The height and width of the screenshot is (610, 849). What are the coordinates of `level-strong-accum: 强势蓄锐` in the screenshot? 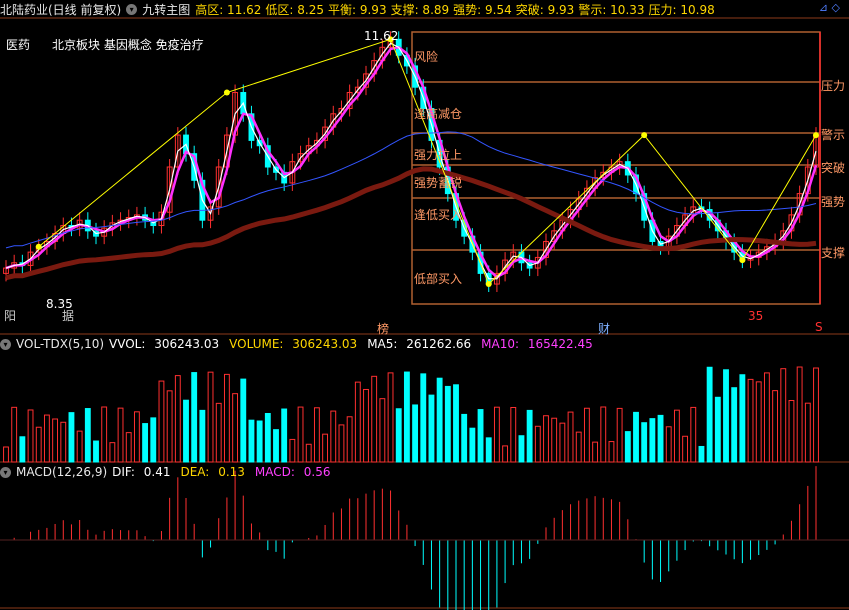 It's located at (438, 183).